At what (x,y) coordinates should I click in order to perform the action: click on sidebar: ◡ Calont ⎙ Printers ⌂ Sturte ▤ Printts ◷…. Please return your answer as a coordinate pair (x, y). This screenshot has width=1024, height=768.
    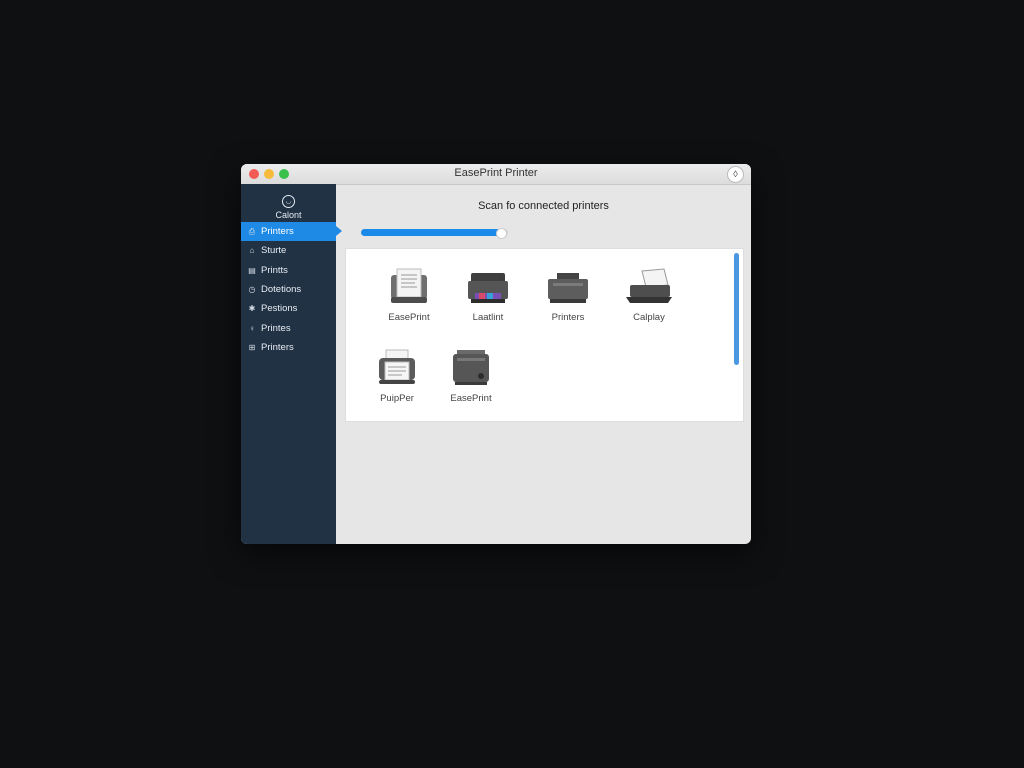
    Looking at the image, I should click on (291, 364).